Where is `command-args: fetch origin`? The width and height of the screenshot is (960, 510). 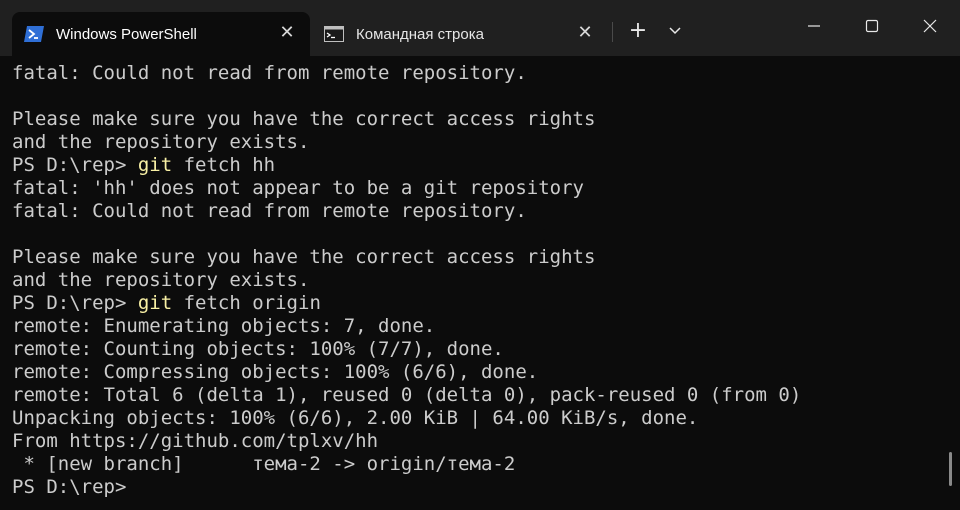 command-args: fetch origin is located at coordinates (246, 303).